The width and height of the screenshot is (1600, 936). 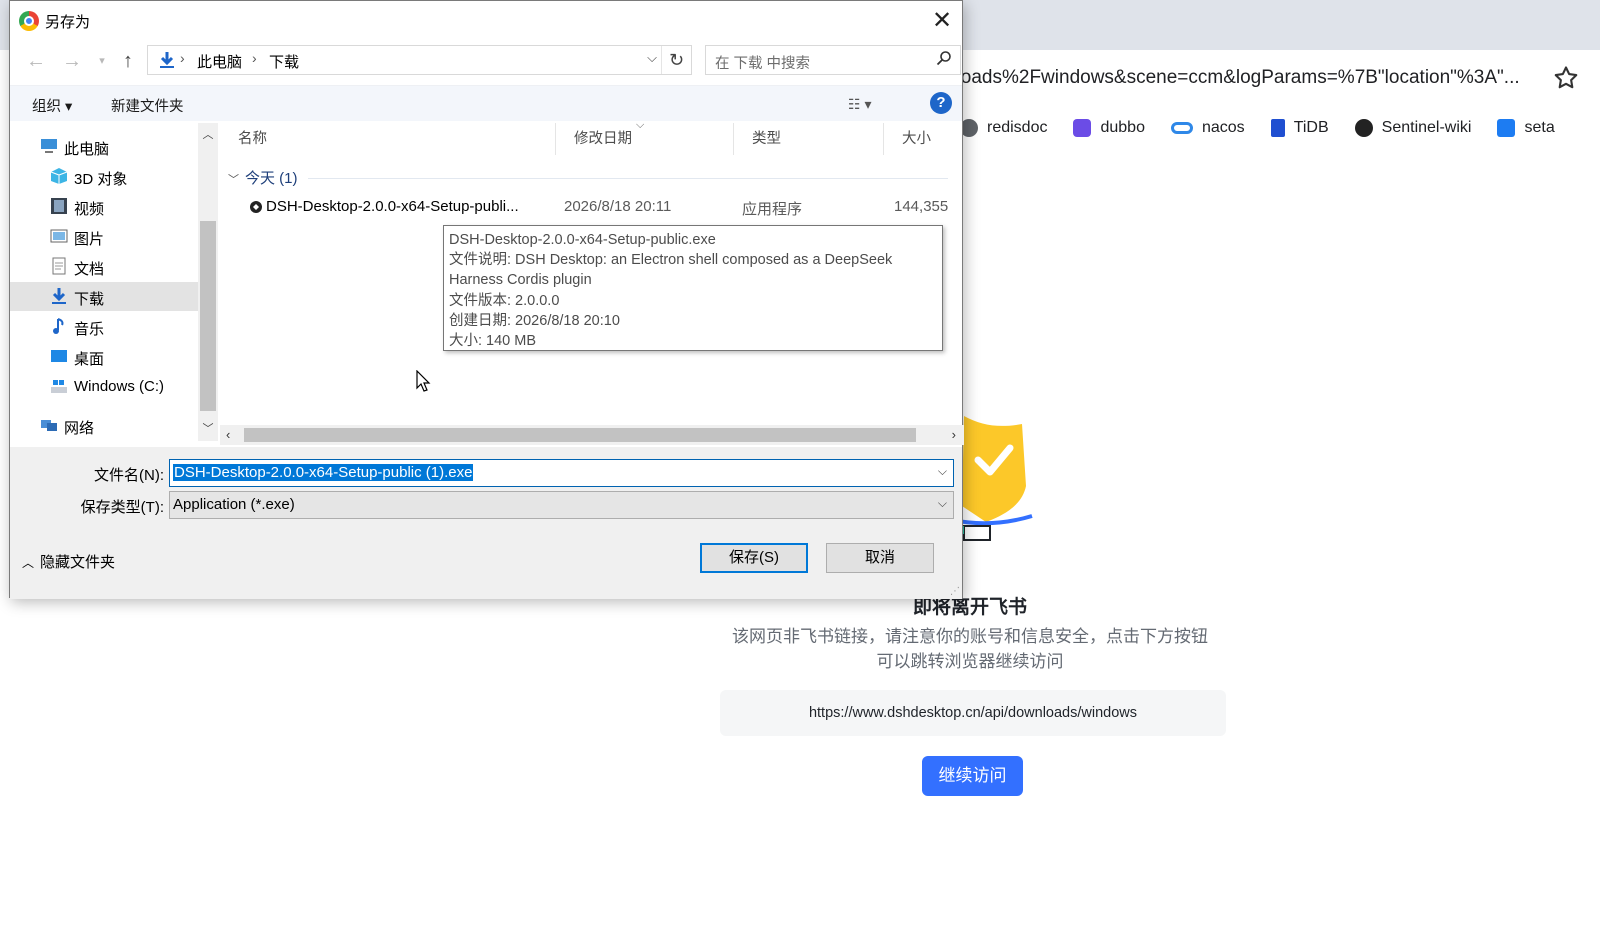 What do you see at coordinates (72, 61) in the screenshot?
I see `forward-arrow-icon: →` at bounding box center [72, 61].